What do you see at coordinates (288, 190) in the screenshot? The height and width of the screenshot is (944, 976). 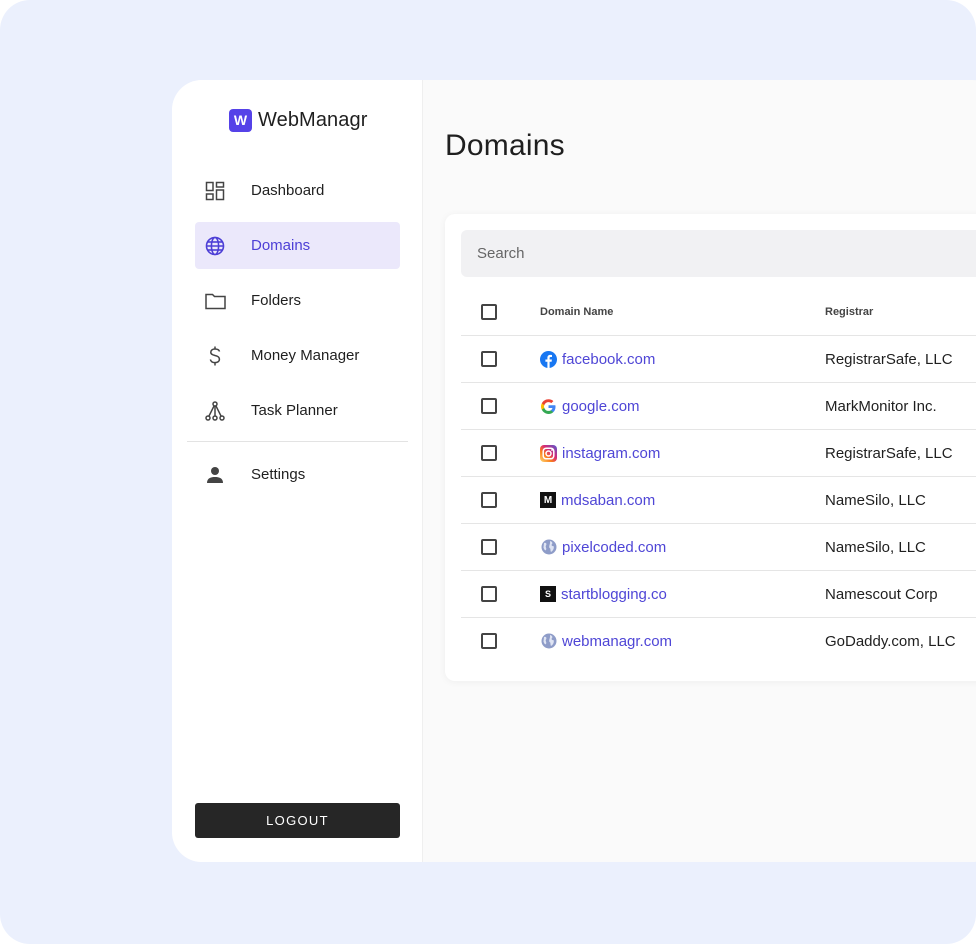 I see `sidebar-item-label: Dashboard` at bounding box center [288, 190].